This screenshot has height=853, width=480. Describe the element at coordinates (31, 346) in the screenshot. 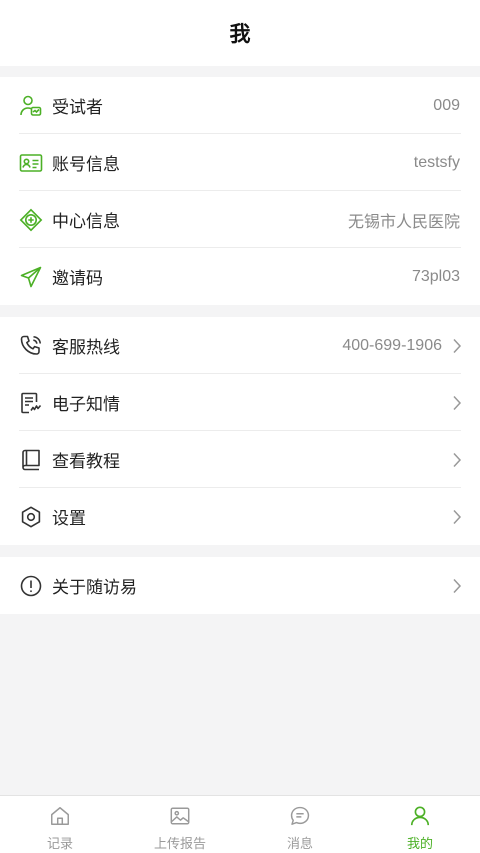

I see `phone-icon` at that location.